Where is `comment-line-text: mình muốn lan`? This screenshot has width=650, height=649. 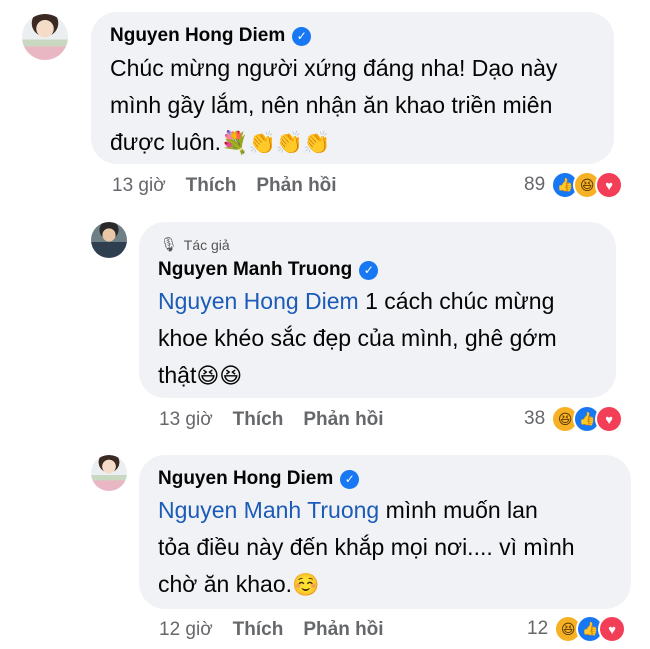 comment-line-text: mình muốn lan is located at coordinates (458, 510).